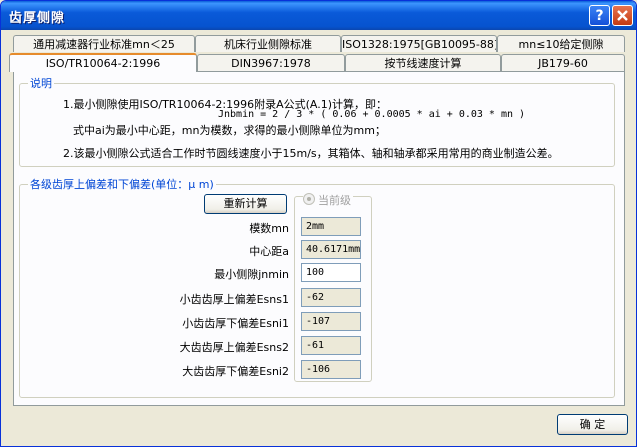 The width and height of the screenshot is (637, 447). I want to click on module-field: 2mm, so click(331, 226).